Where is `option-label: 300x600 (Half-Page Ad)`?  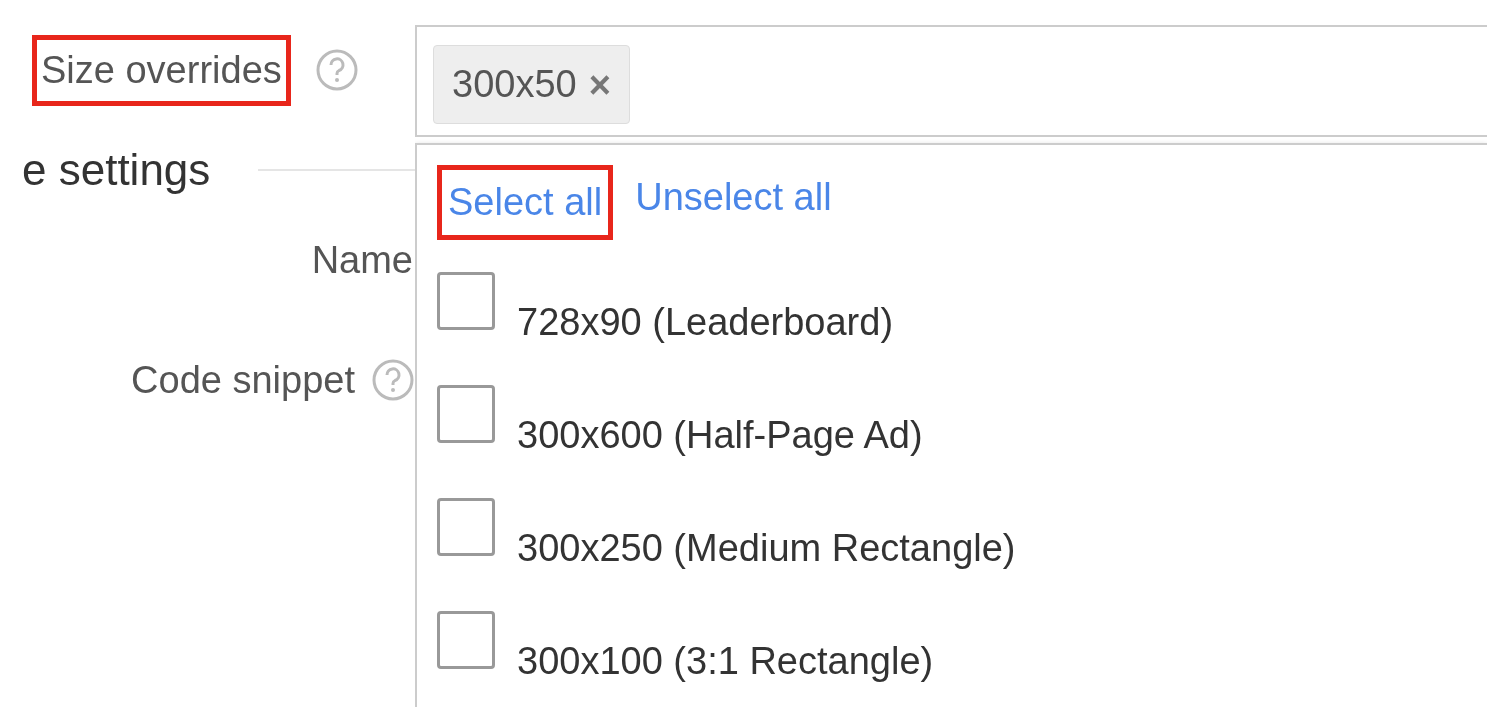 option-label: 300x600 (Half-Page Ad) is located at coordinates (720, 435).